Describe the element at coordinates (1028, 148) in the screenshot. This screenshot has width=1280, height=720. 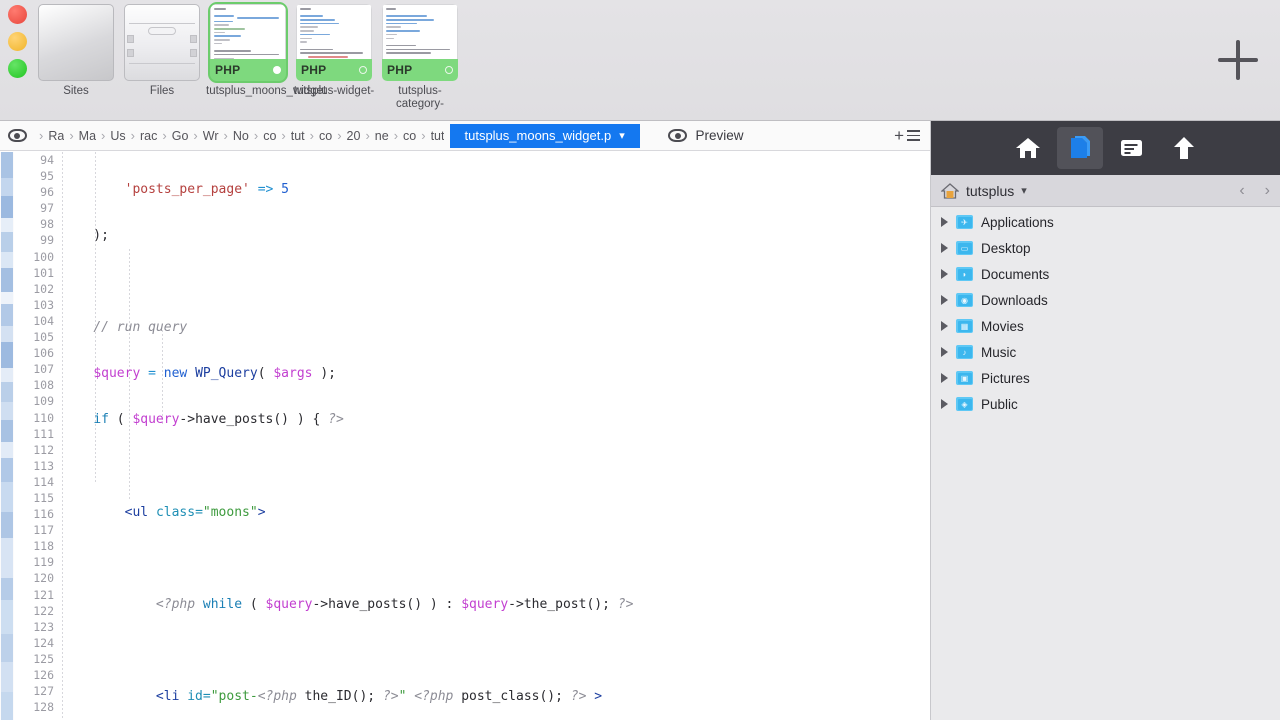
I see `home-icon` at that location.